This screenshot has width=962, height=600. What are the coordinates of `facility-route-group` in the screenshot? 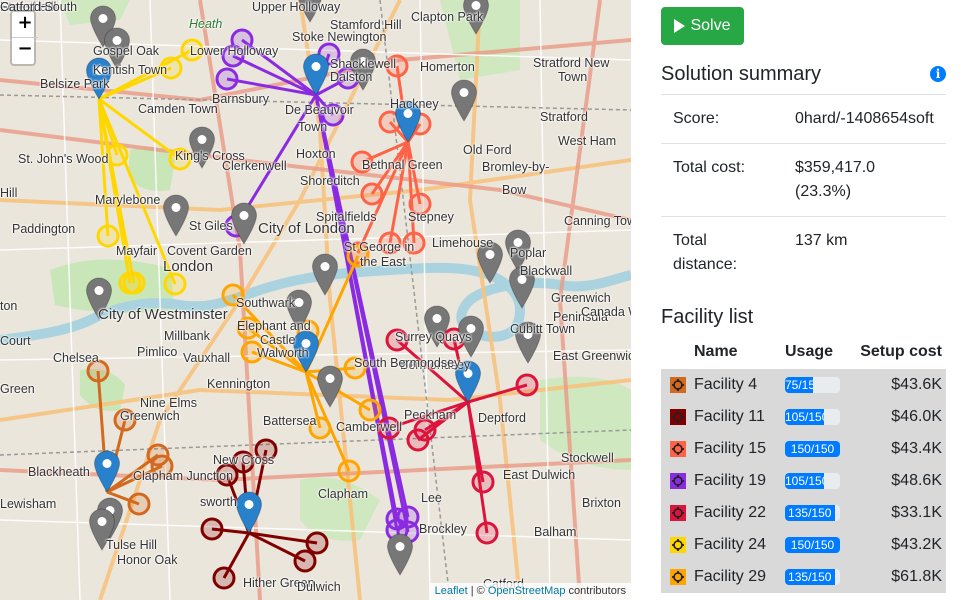 It's located at (264, 514).